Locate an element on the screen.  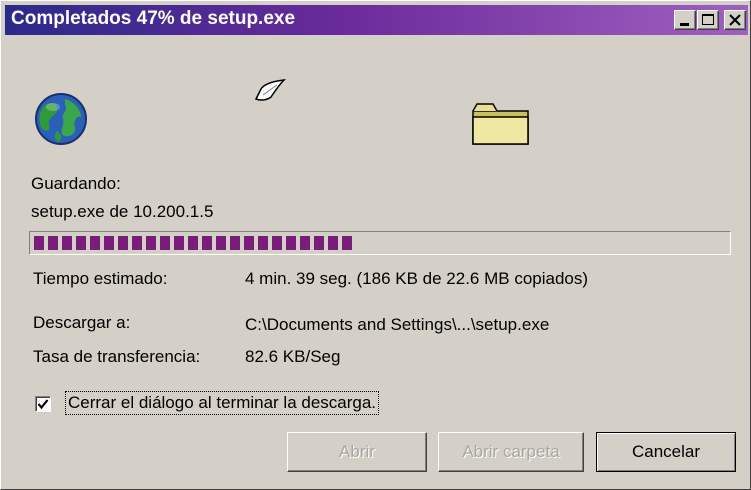
destination-value: C:\Documents and Settings\...\setup.exe is located at coordinates (397, 324).